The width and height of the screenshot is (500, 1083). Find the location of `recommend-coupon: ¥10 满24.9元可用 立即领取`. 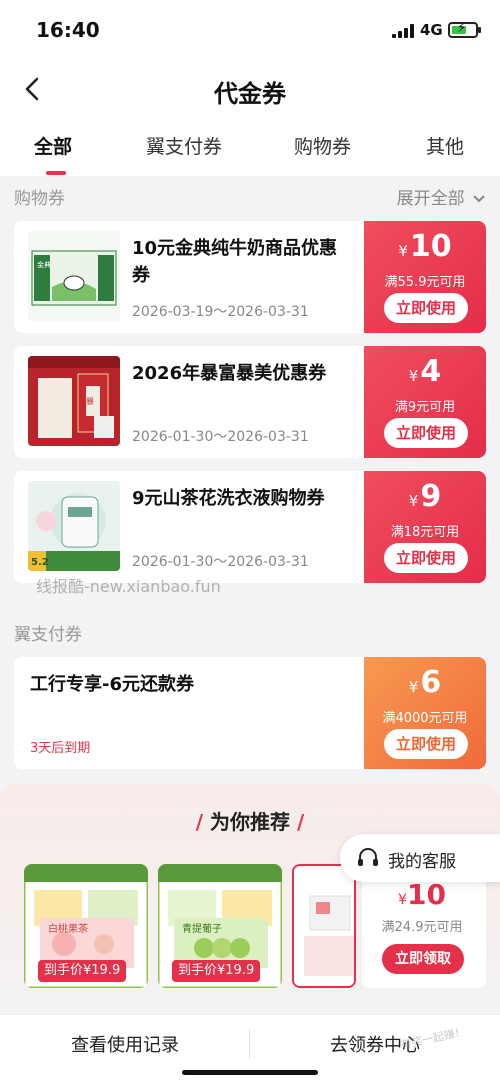

recommend-coupon: ¥10 满24.9元可用 立即领取 is located at coordinates (424, 926).